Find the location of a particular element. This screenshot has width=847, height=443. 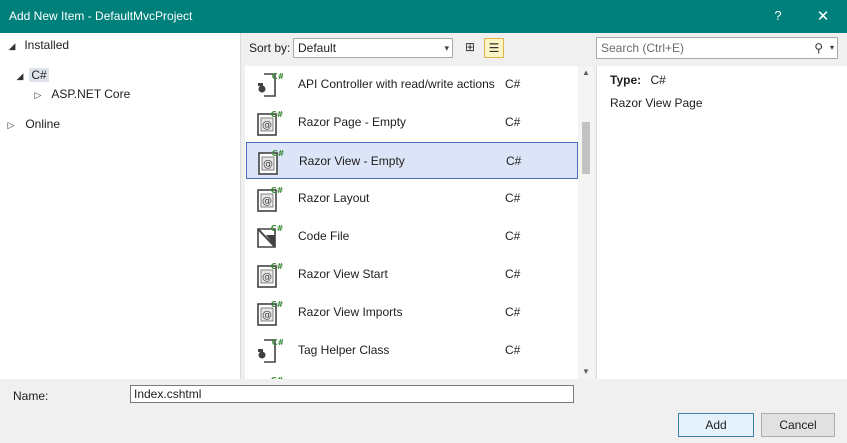

help-button: ? is located at coordinates (778, 15).